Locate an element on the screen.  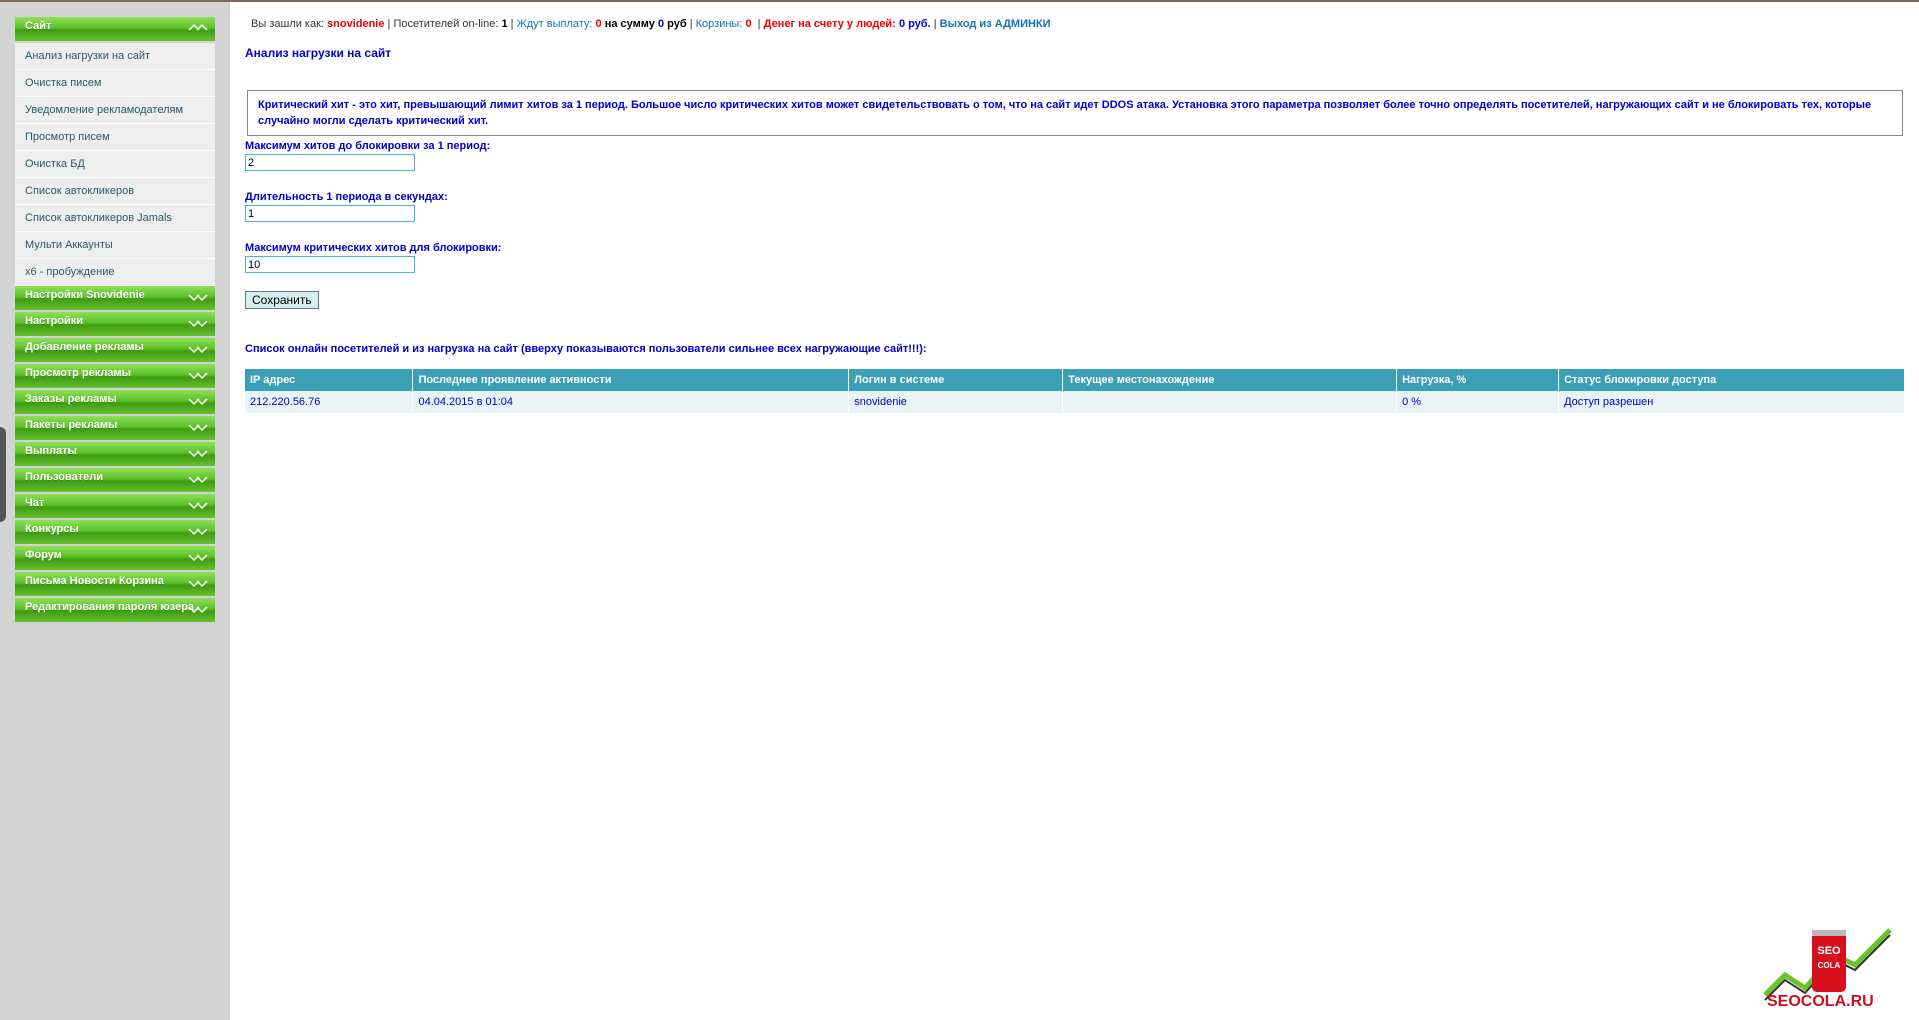
menu-category-11: Письма Новости Корзина is located at coordinates (115, 584).